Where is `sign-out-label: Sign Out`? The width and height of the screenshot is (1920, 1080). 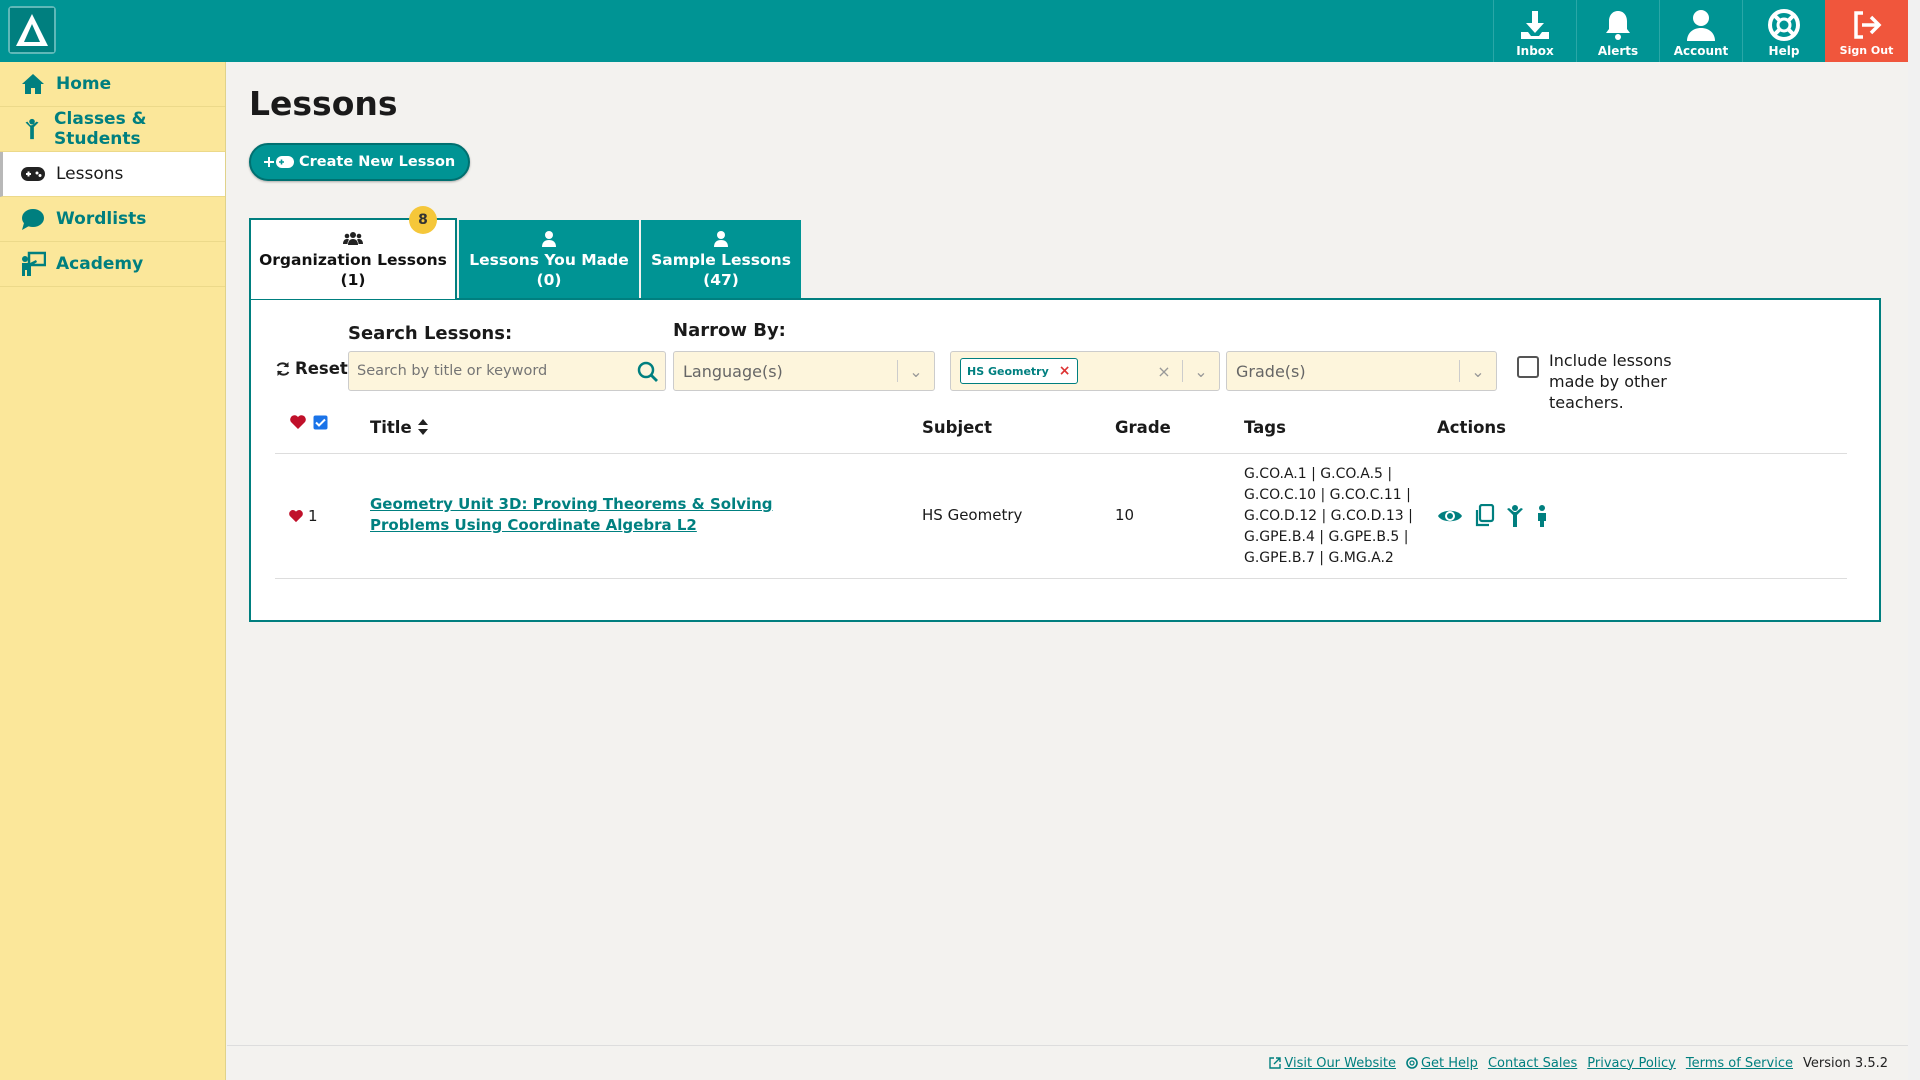
sign-out-label: Sign Out is located at coordinates (1866, 50).